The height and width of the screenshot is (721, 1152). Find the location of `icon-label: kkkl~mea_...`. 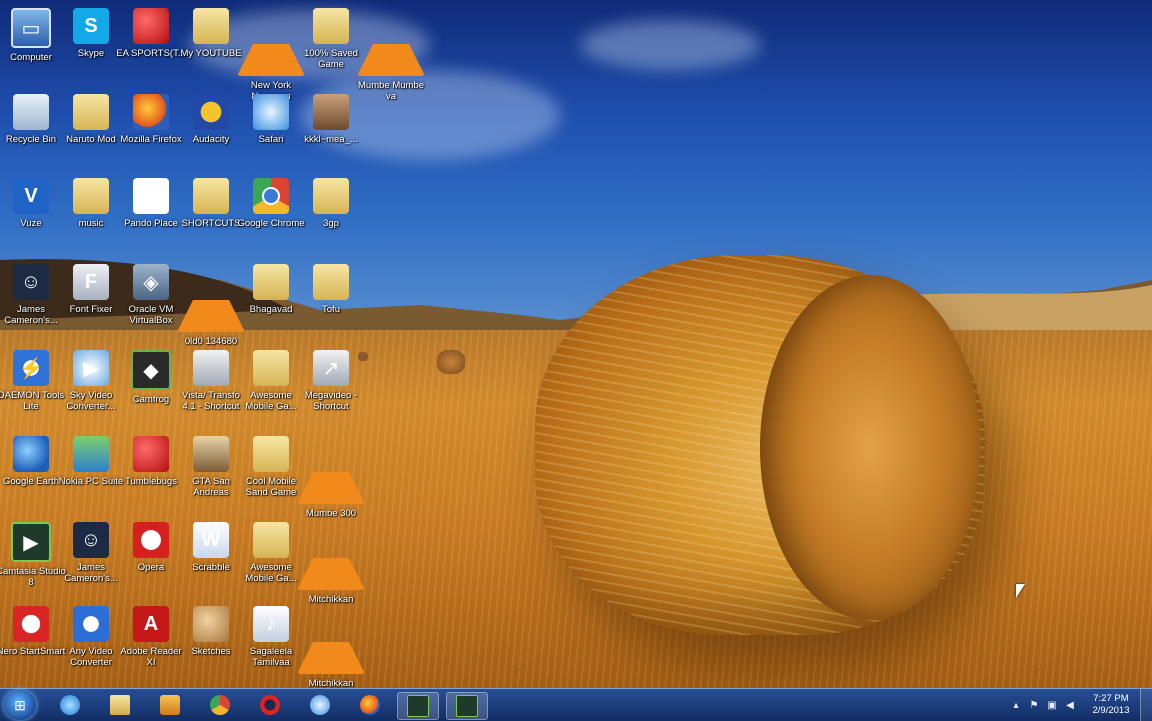

icon-label: kkkl~mea_... is located at coordinates (331, 139).